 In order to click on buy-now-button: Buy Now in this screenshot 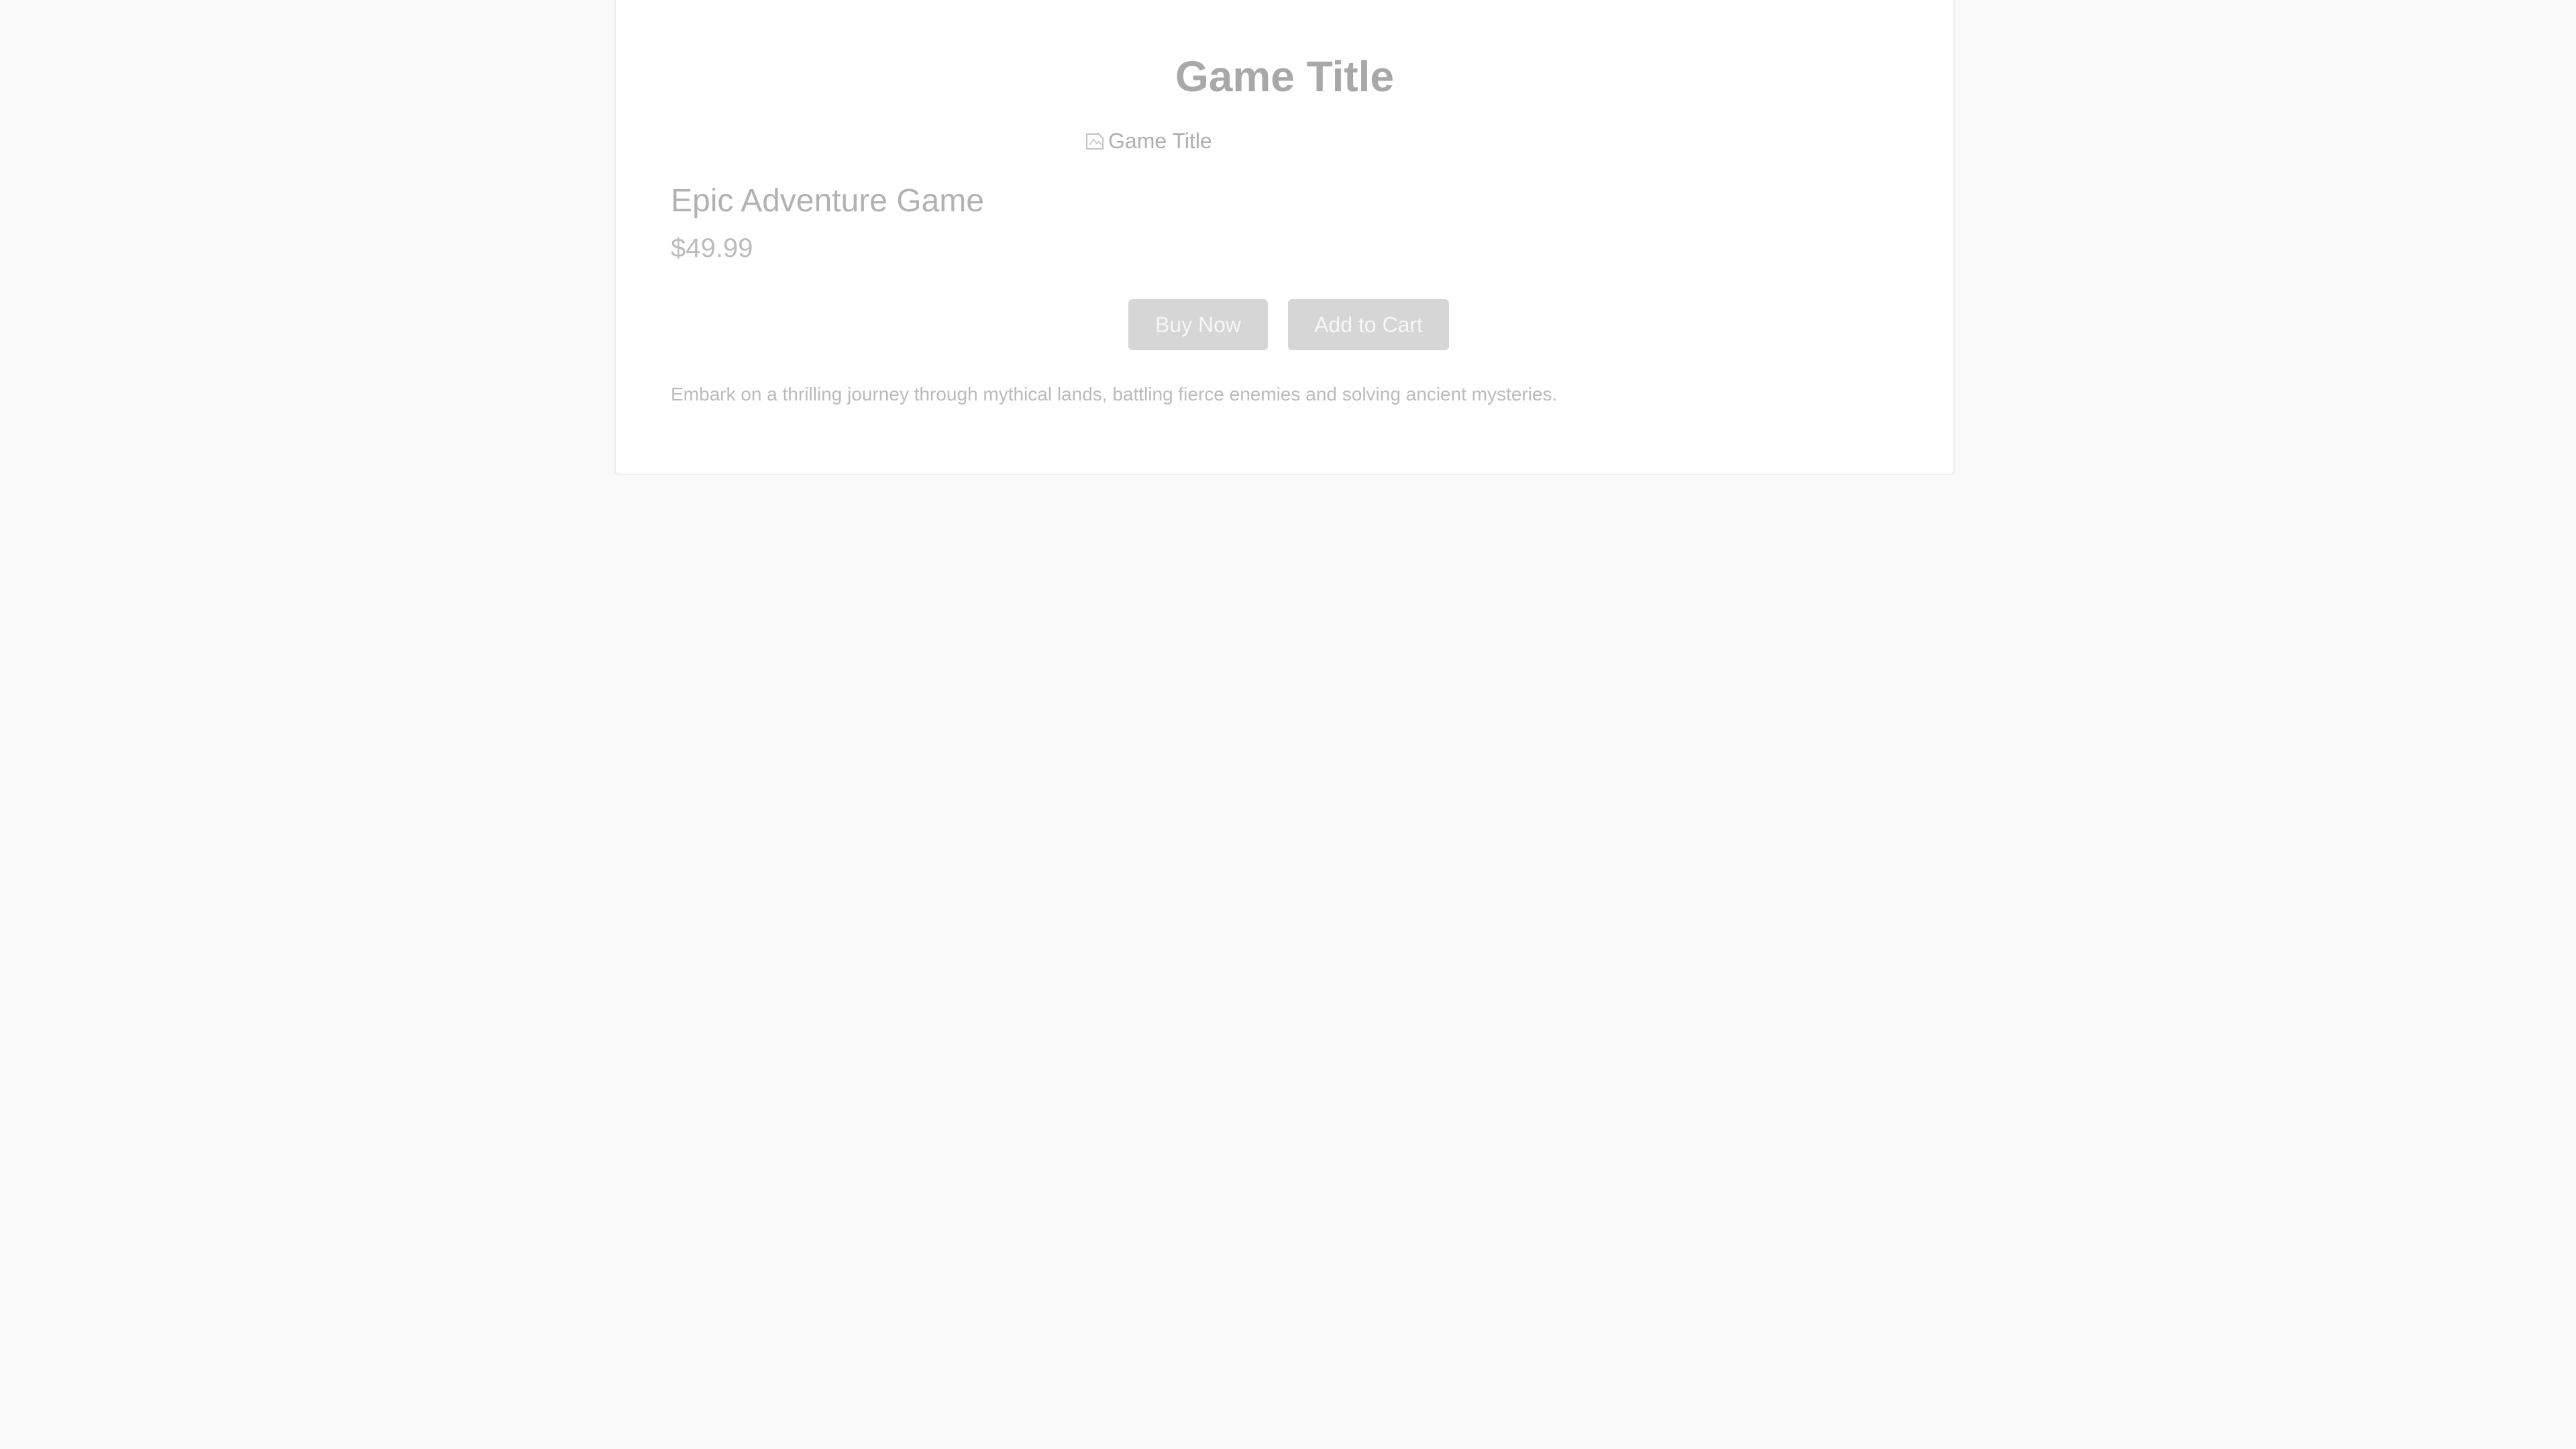, I will do `click(1198, 324)`.